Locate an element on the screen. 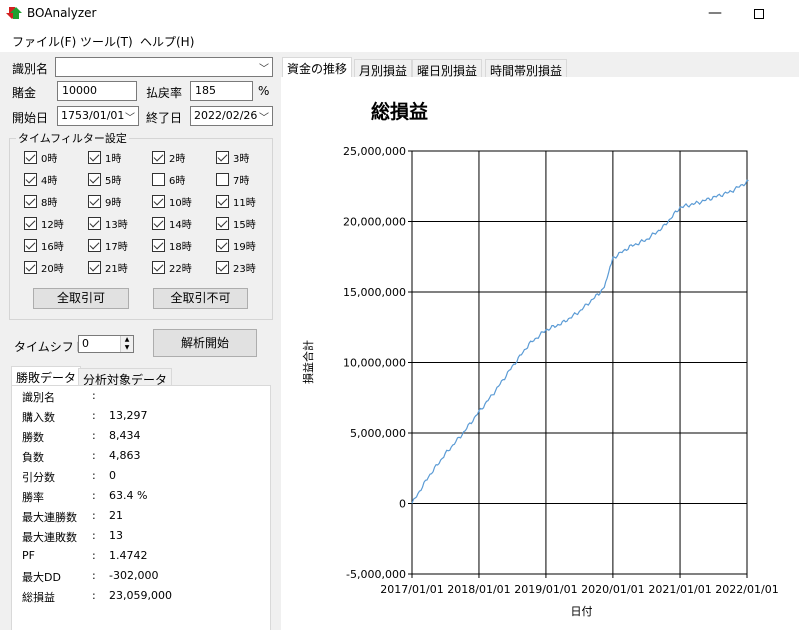 Image resolution: width=799 pixels, height=630 pixels. x-tick-label: 2020/01/01 is located at coordinates (612, 589).